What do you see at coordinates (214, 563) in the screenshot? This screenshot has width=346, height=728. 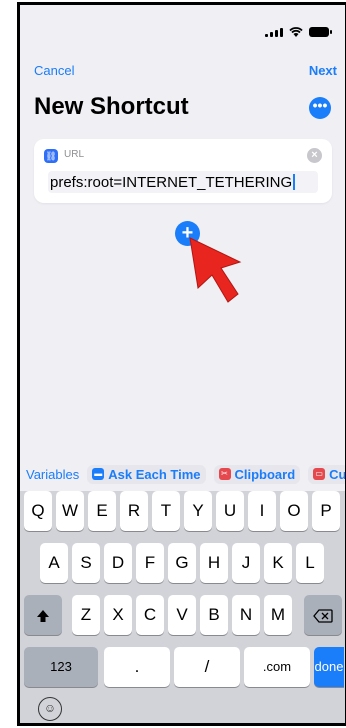 I see `key-h: H` at bounding box center [214, 563].